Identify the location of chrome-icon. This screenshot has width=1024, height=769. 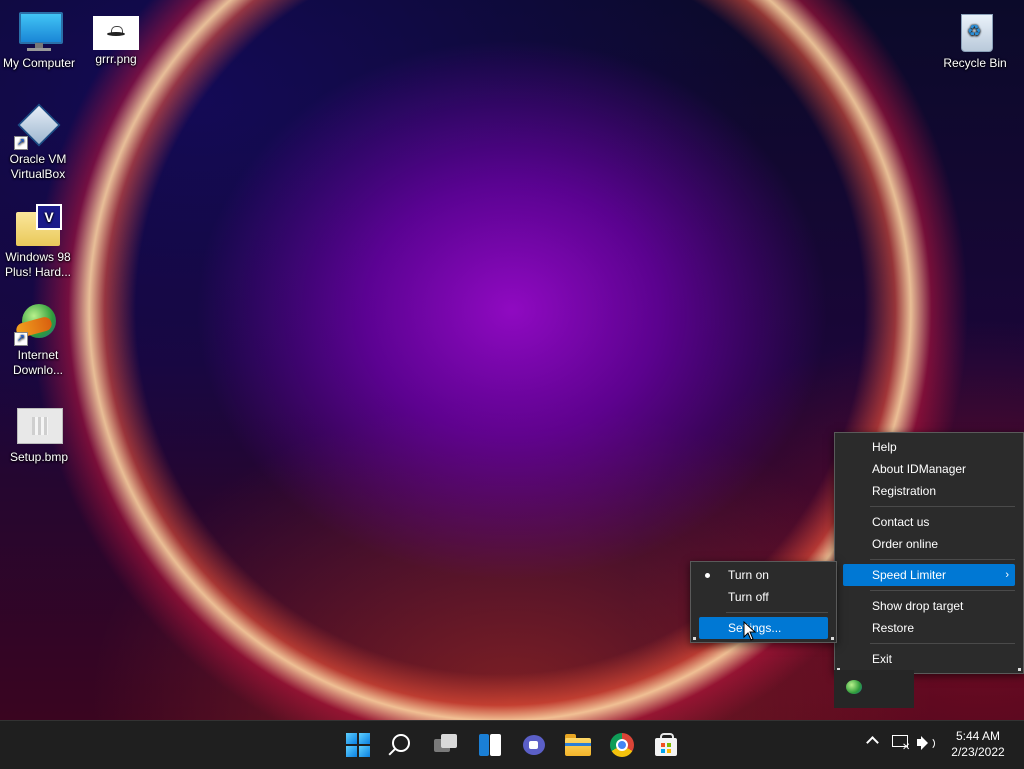
(622, 745).